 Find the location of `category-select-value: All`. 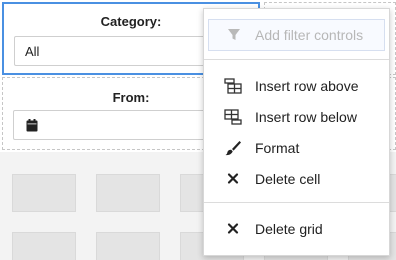

category-select-value: All is located at coordinates (32, 51).